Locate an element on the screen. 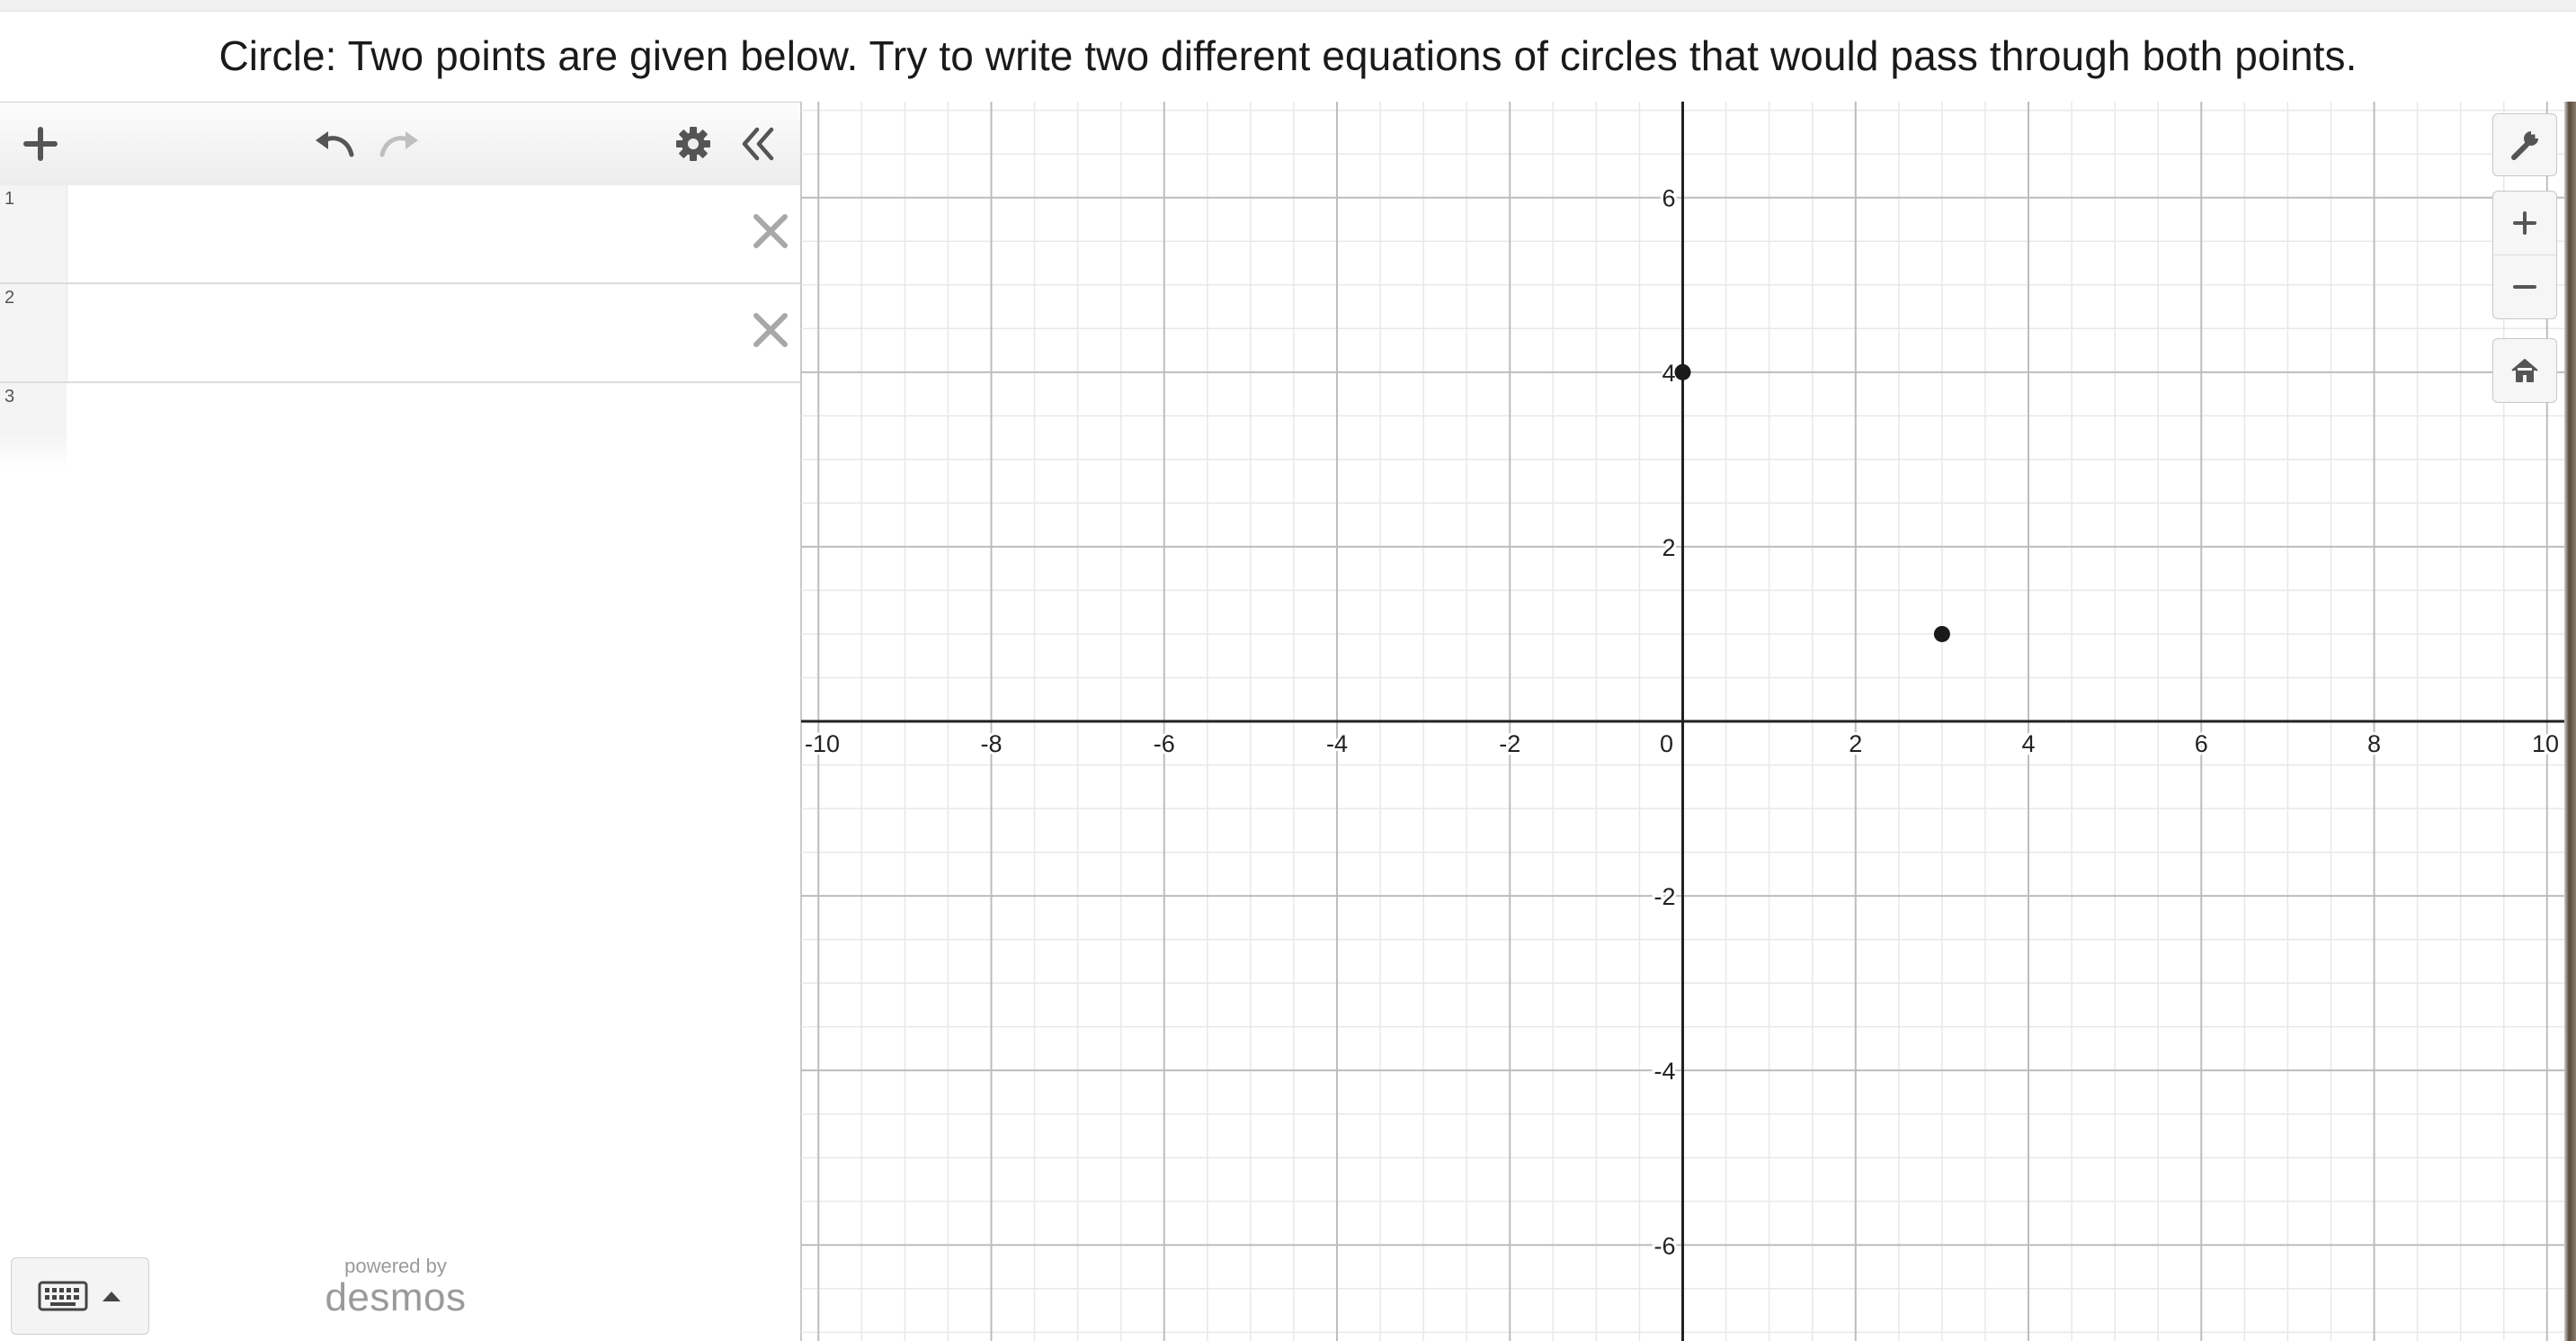 This screenshot has width=2576, height=1341. y-tick-label: 2 is located at coordinates (1669, 547).